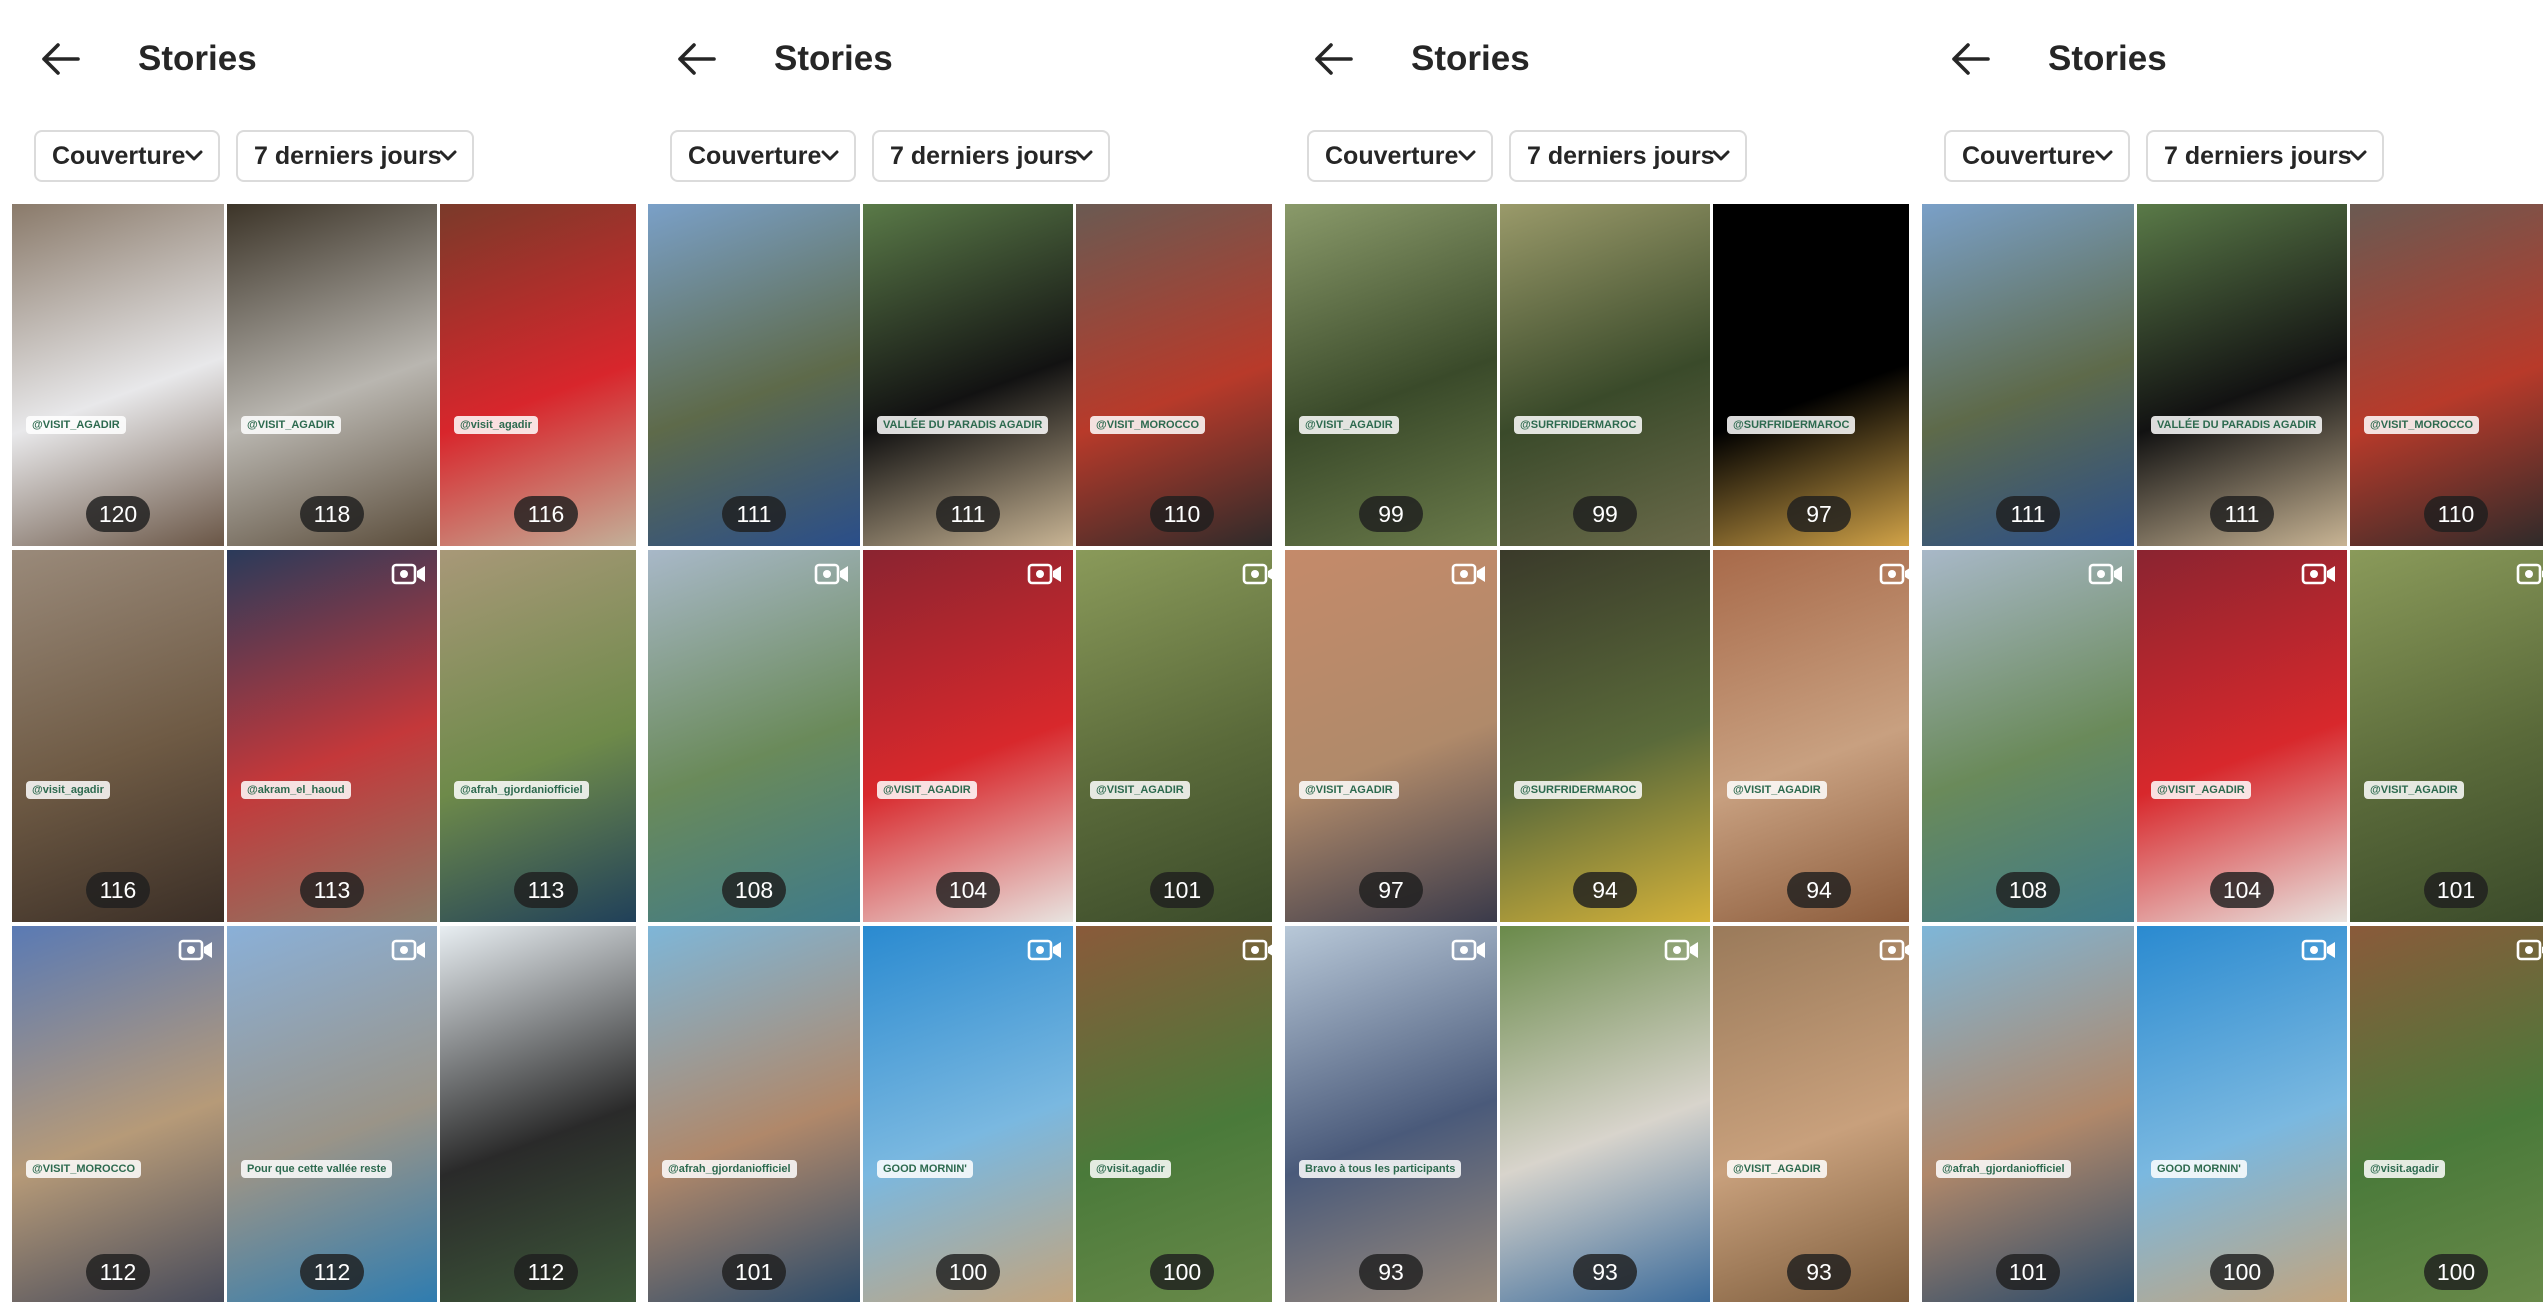  Describe the element at coordinates (1811, 1114) in the screenshot. I see `story-thumbnail: @VISIT_AGADIR 93` at that location.